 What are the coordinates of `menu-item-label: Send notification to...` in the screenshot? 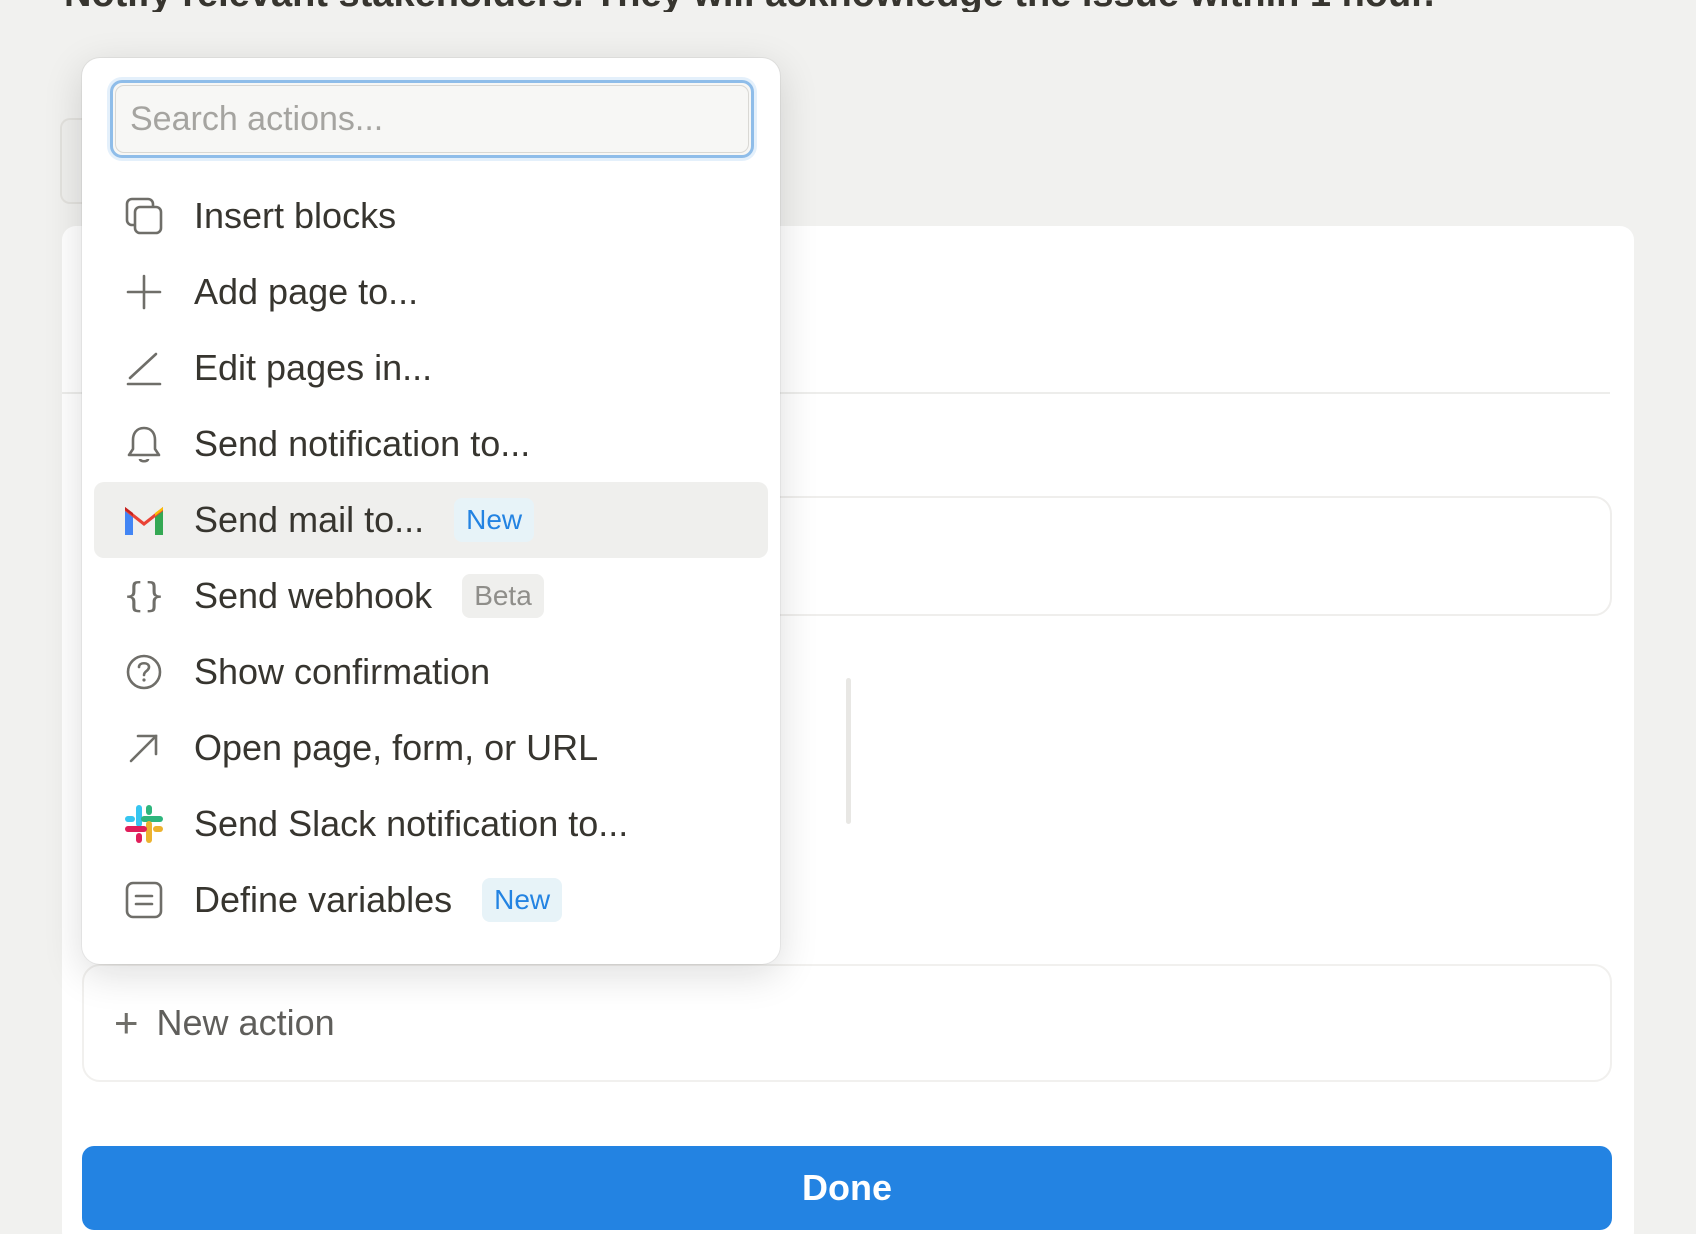 It's located at (362, 443).